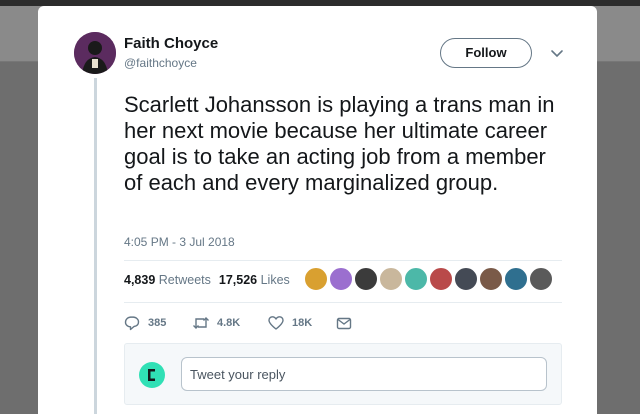 The width and height of the screenshot is (640, 414). Describe the element at coordinates (364, 374) in the screenshot. I see `reply-input` at that location.